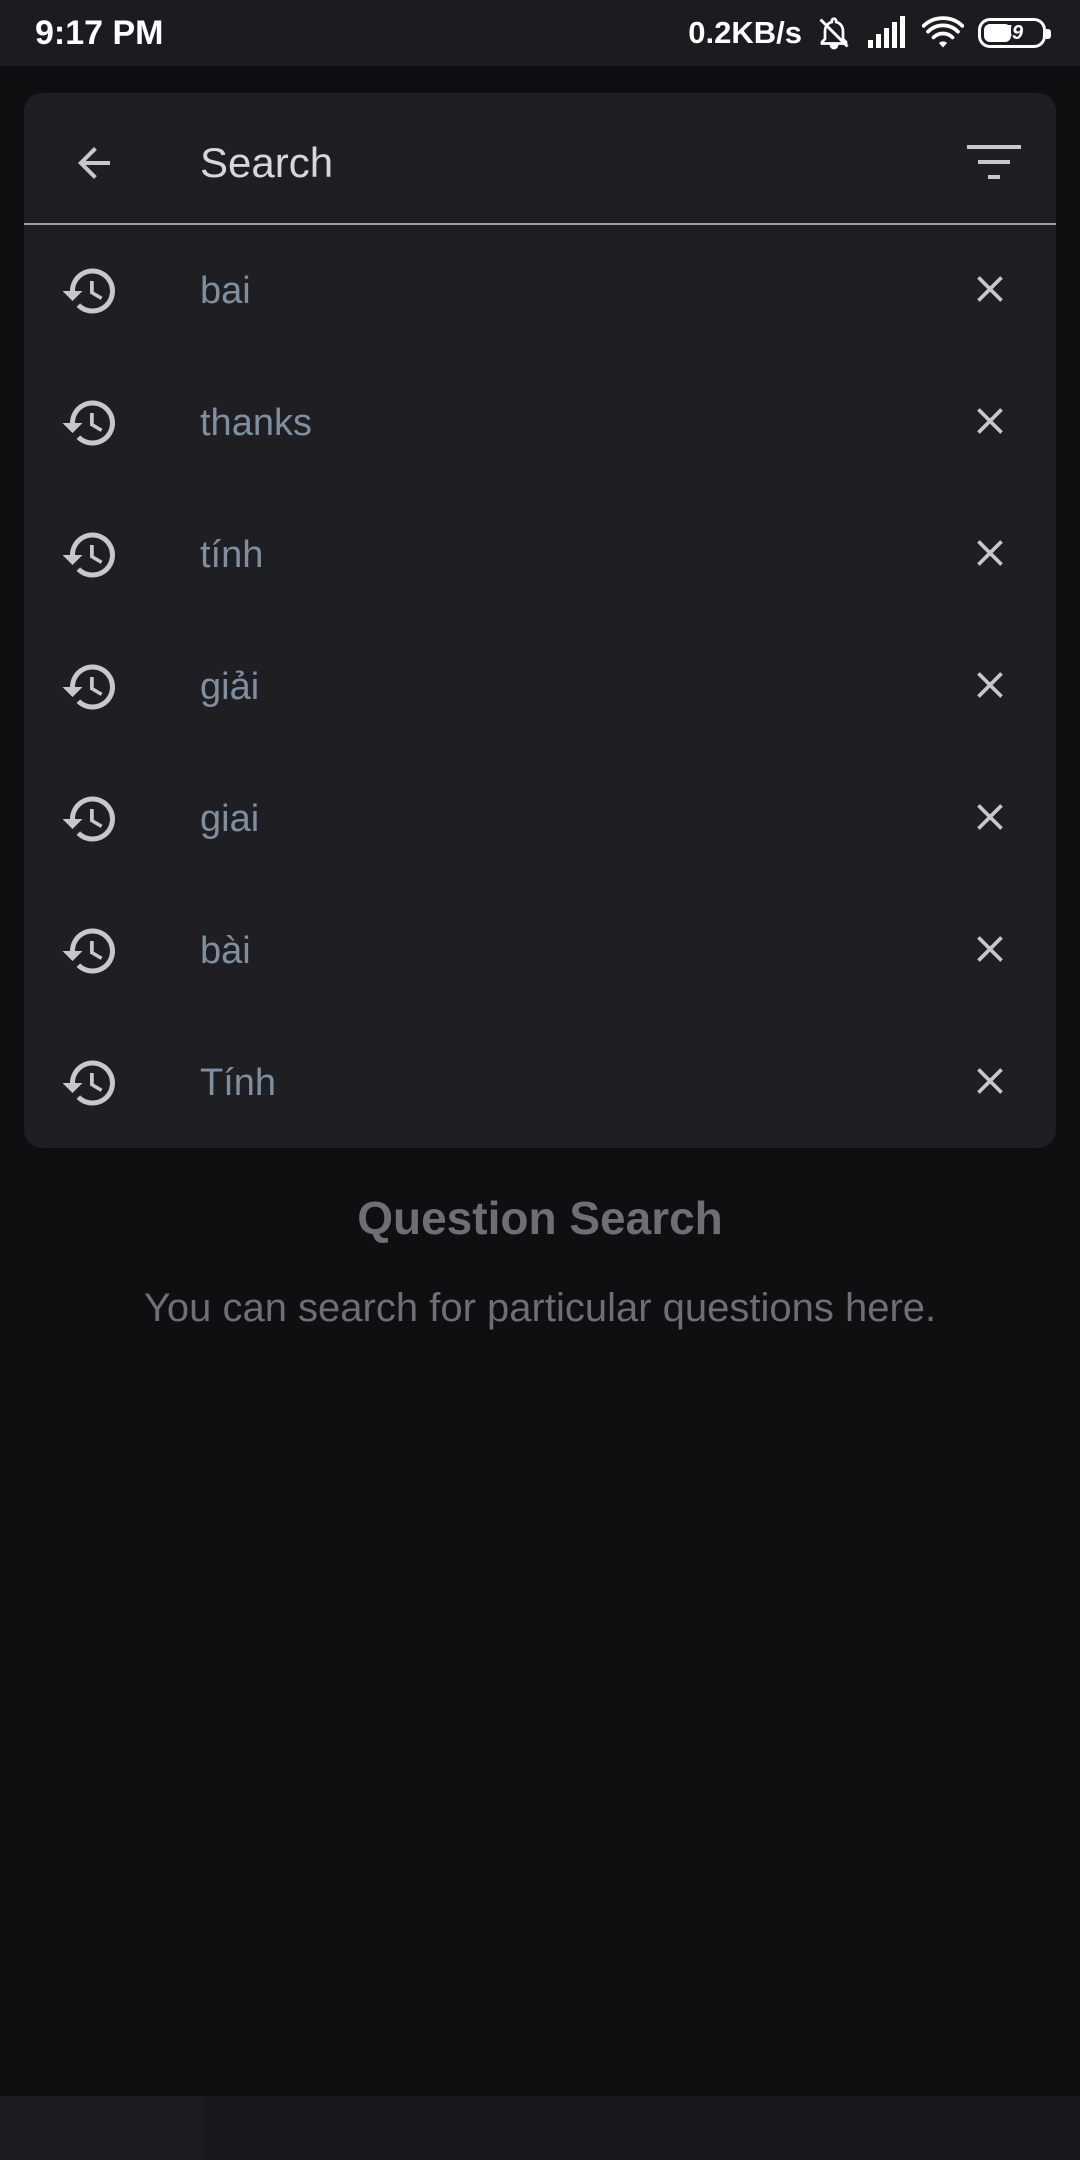 Image resolution: width=1080 pixels, height=2160 pixels. I want to click on filter-button, so click(994, 163).